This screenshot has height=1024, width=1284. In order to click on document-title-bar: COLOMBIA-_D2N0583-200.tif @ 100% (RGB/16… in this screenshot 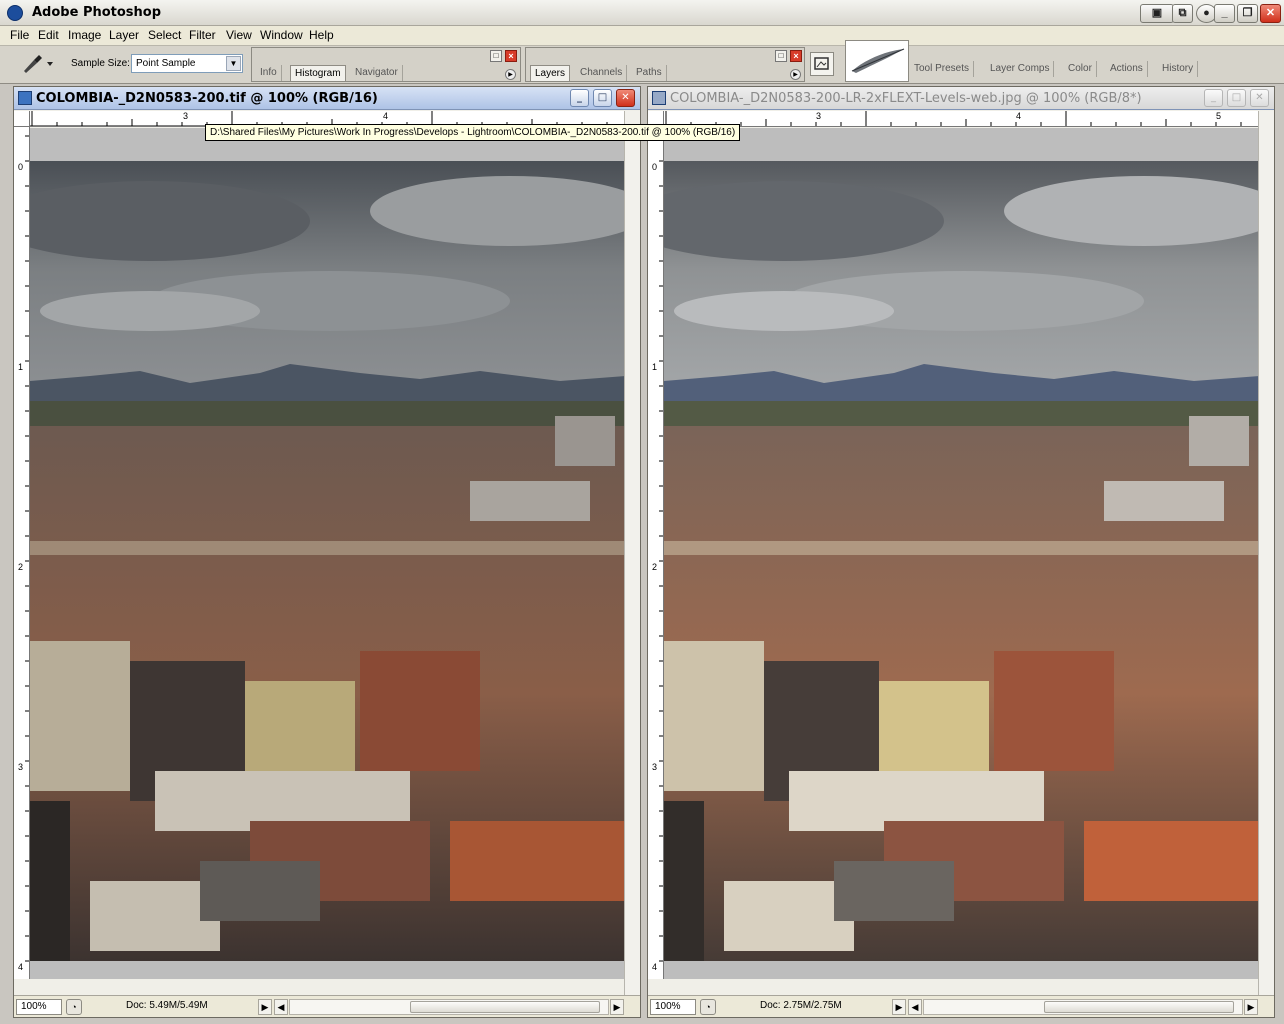, I will do `click(327, 98)`.